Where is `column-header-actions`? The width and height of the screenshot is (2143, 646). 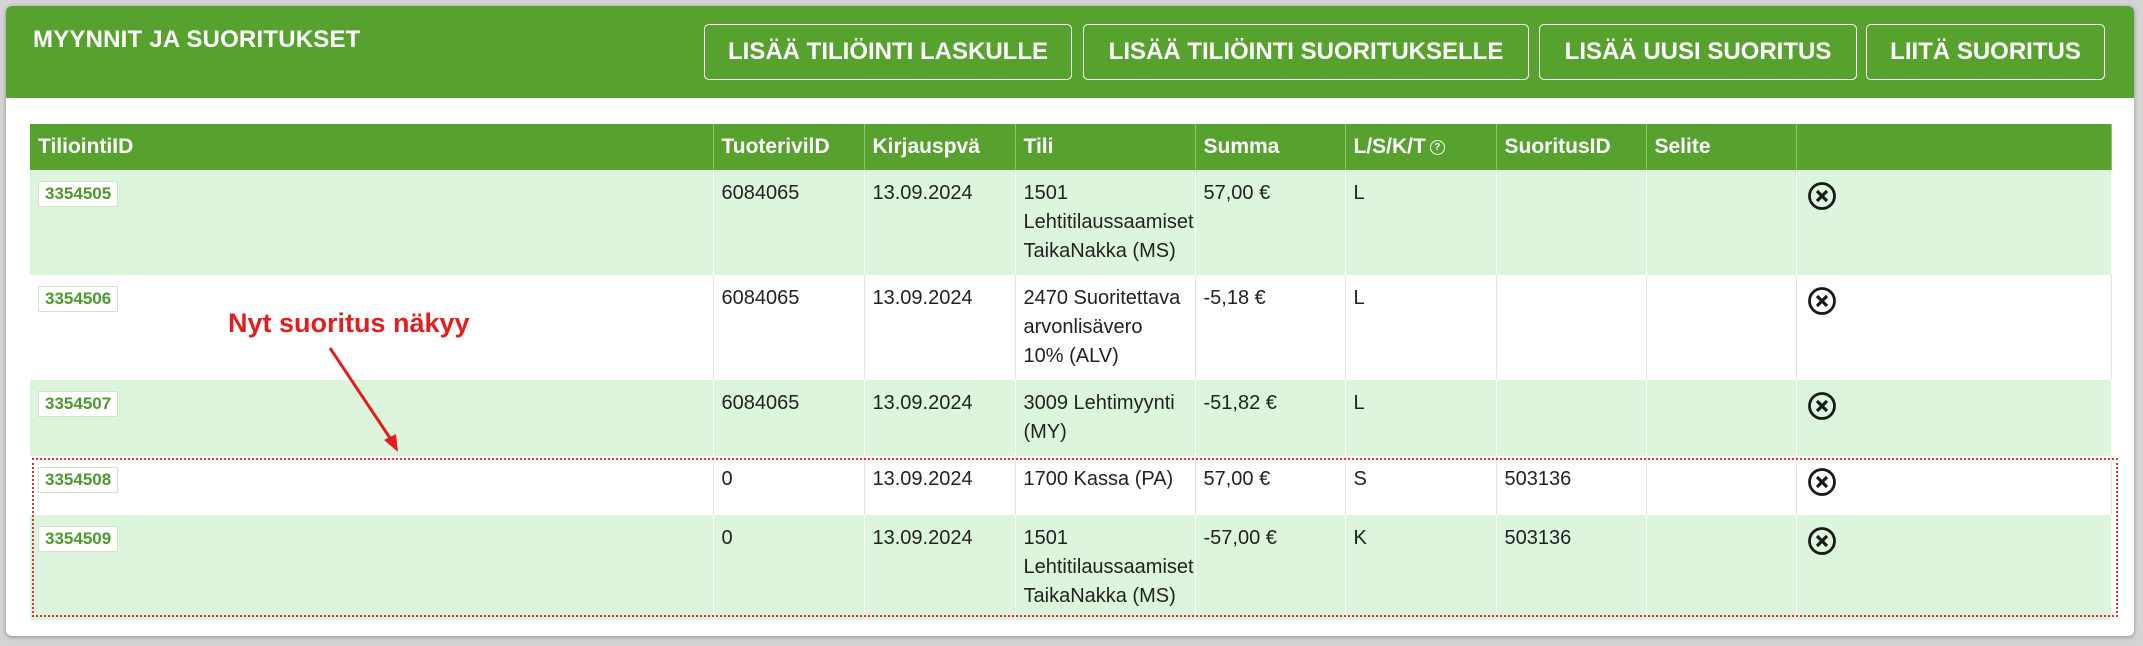 column-header-actions is located at coordinates (1954, 147).